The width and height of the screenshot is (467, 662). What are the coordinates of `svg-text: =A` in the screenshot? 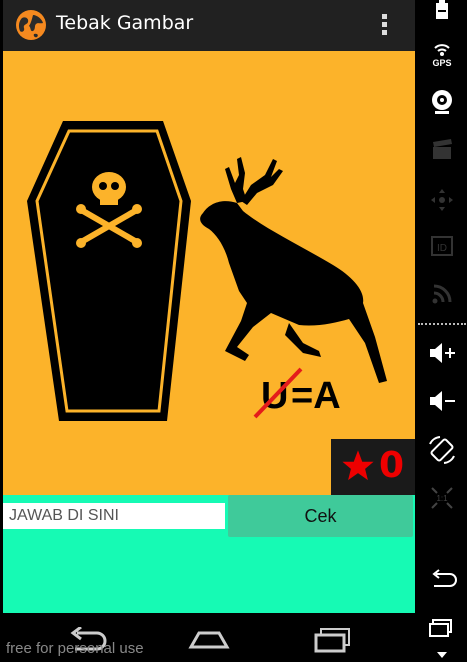 It's located at (316, 396).